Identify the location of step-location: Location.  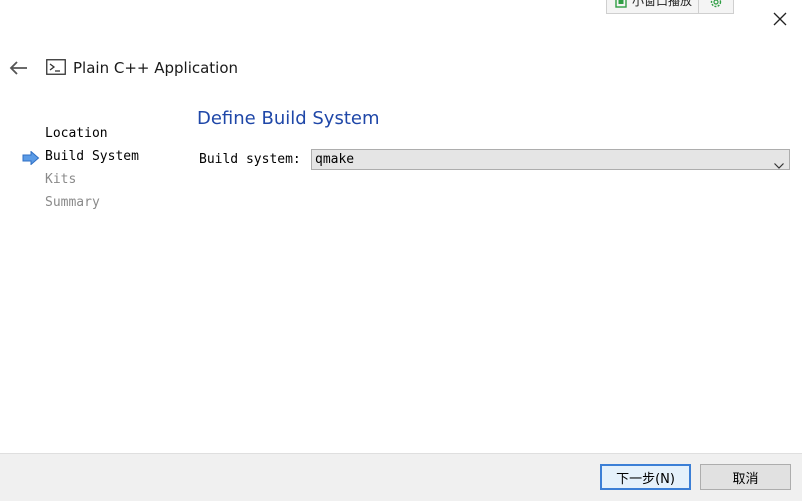
(76, 133).